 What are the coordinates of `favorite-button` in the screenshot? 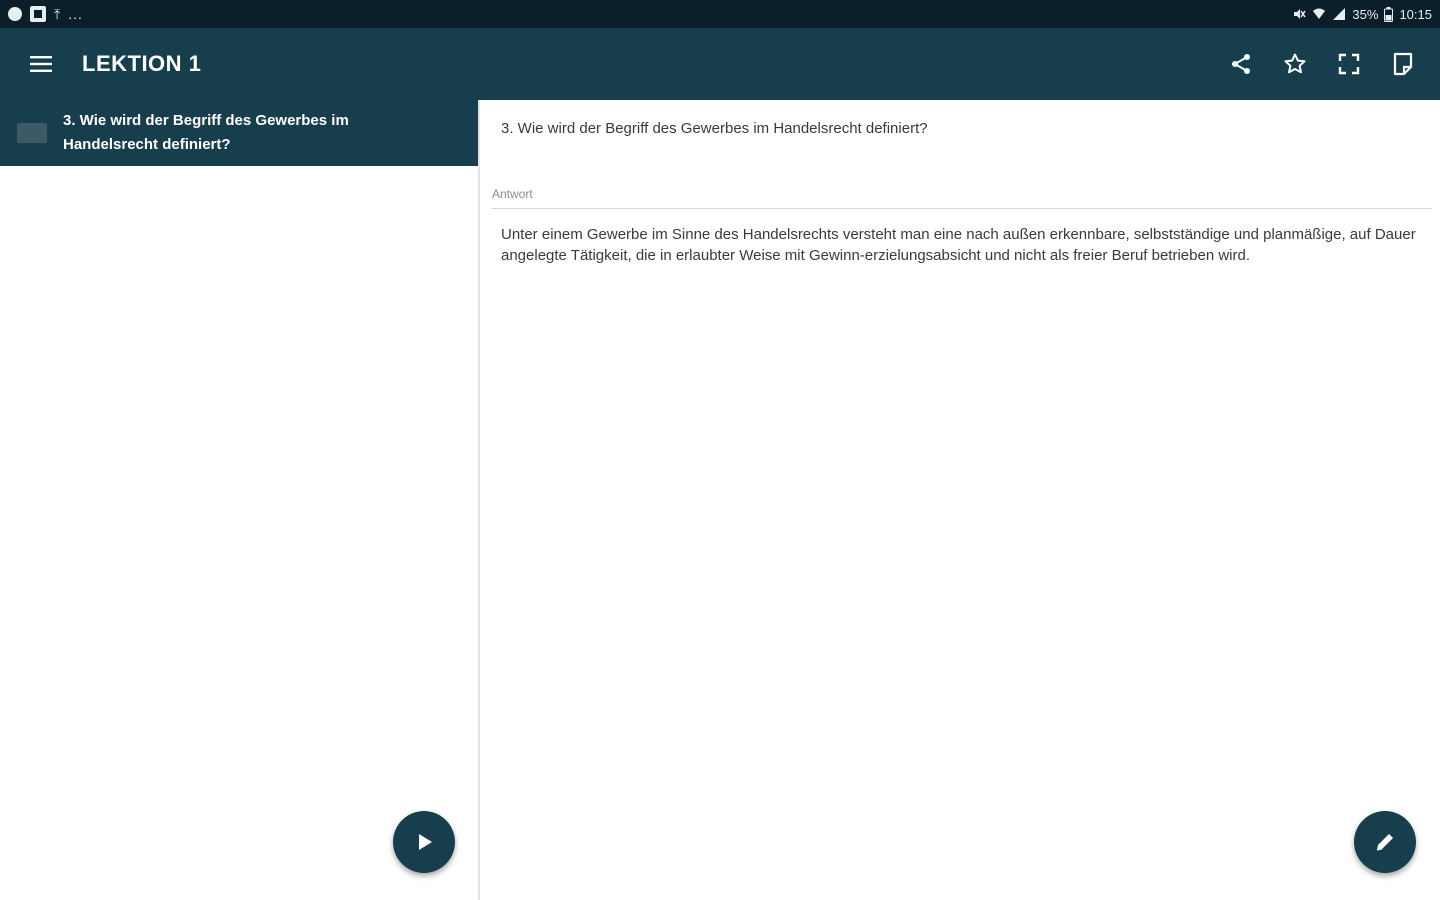 It's located at (1295, 64).